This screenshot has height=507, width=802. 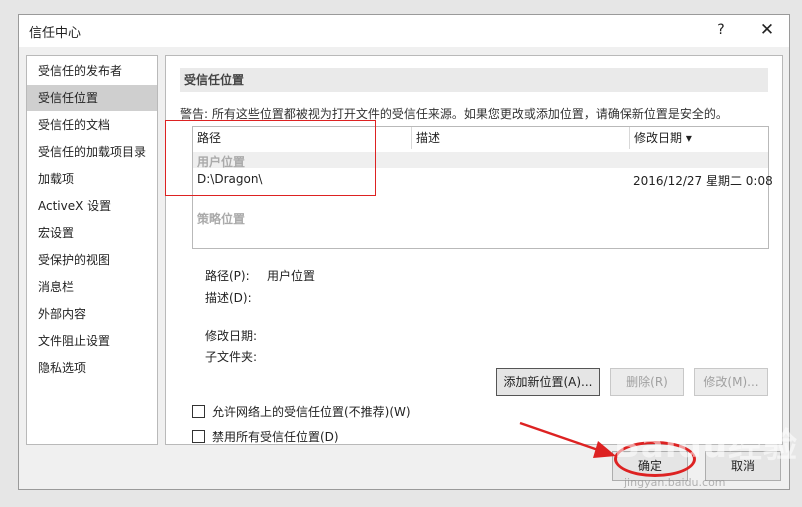 I want to click on watermark-url: jingyan.baidu.com, so click(x=675, y=482).